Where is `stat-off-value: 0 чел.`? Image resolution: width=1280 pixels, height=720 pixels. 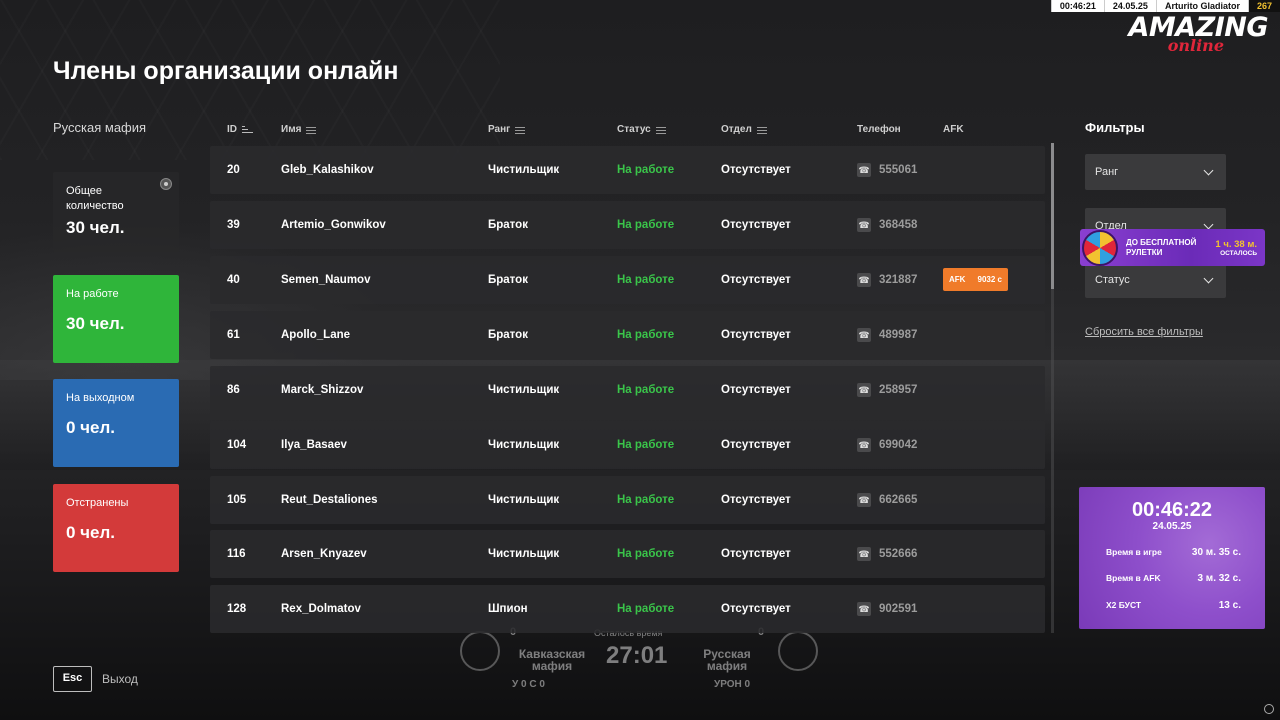 stat-off-value: 0 чел. is located at coordinates (91, 427).